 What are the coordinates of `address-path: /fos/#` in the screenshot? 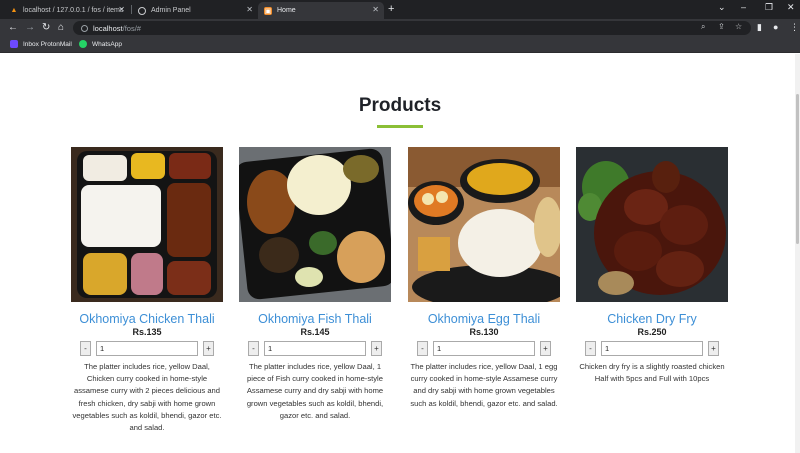 It's located at (131, 28).